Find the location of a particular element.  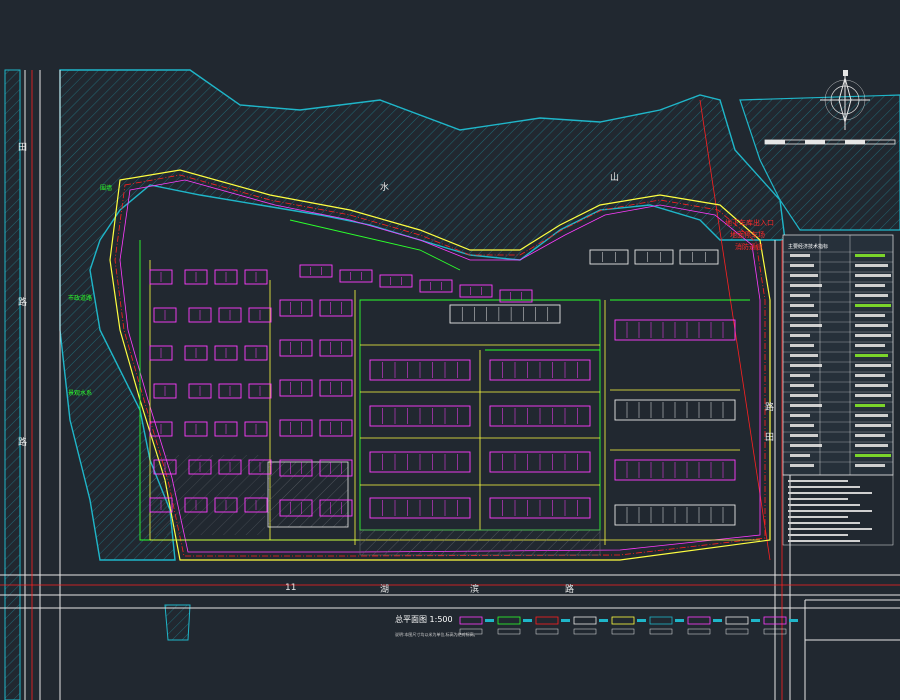

drawing-title: 总平面图 1:500 is located at coordinates (424, 619).